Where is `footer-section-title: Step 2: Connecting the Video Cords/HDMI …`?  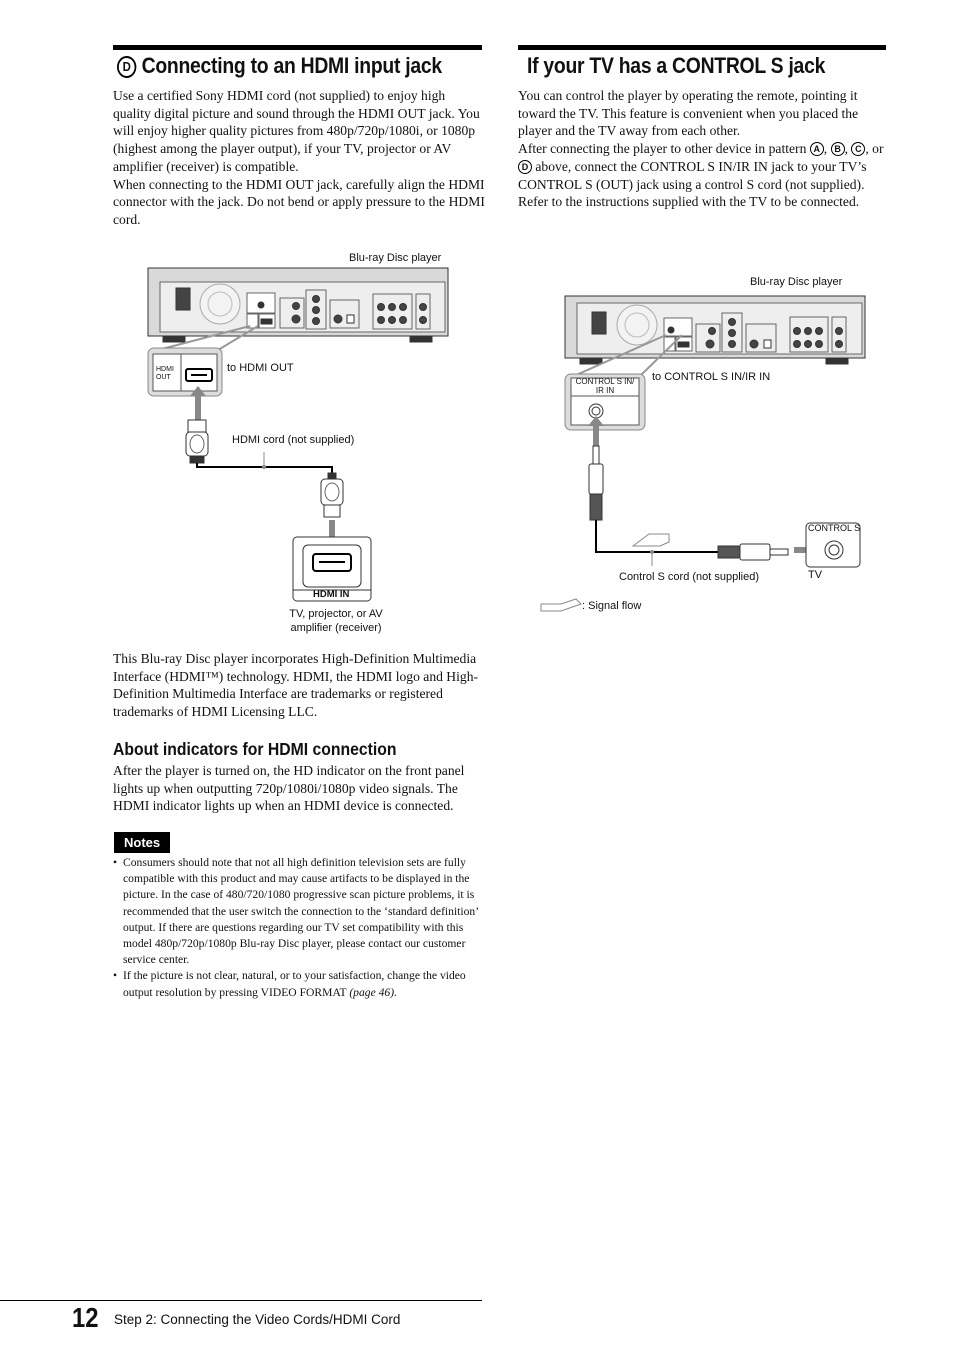 footer-section-title: Step 2: Connecting the Video Cords/HDMI … is located at coordinates (257, 1319).